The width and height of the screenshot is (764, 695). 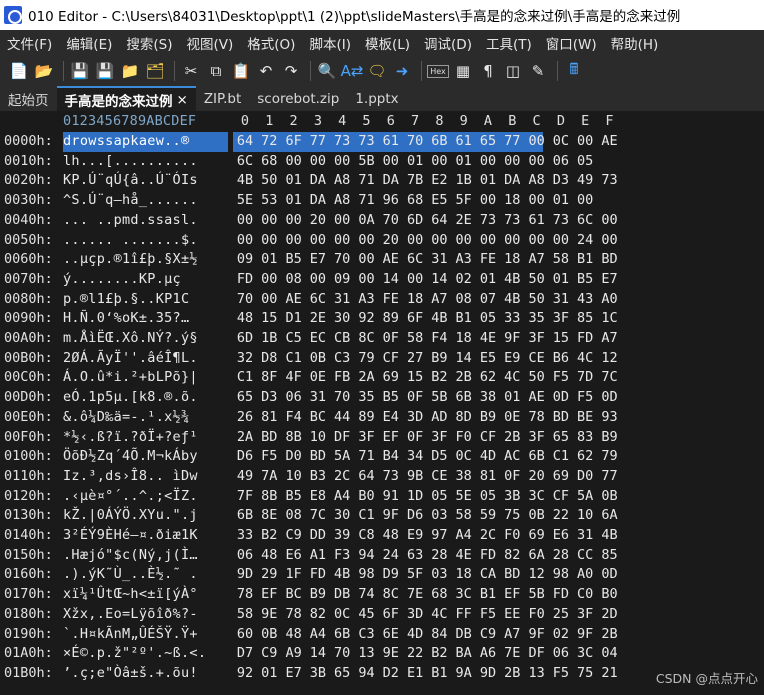 I want to click on hex-byte: CA, so click(x=488, y=575).